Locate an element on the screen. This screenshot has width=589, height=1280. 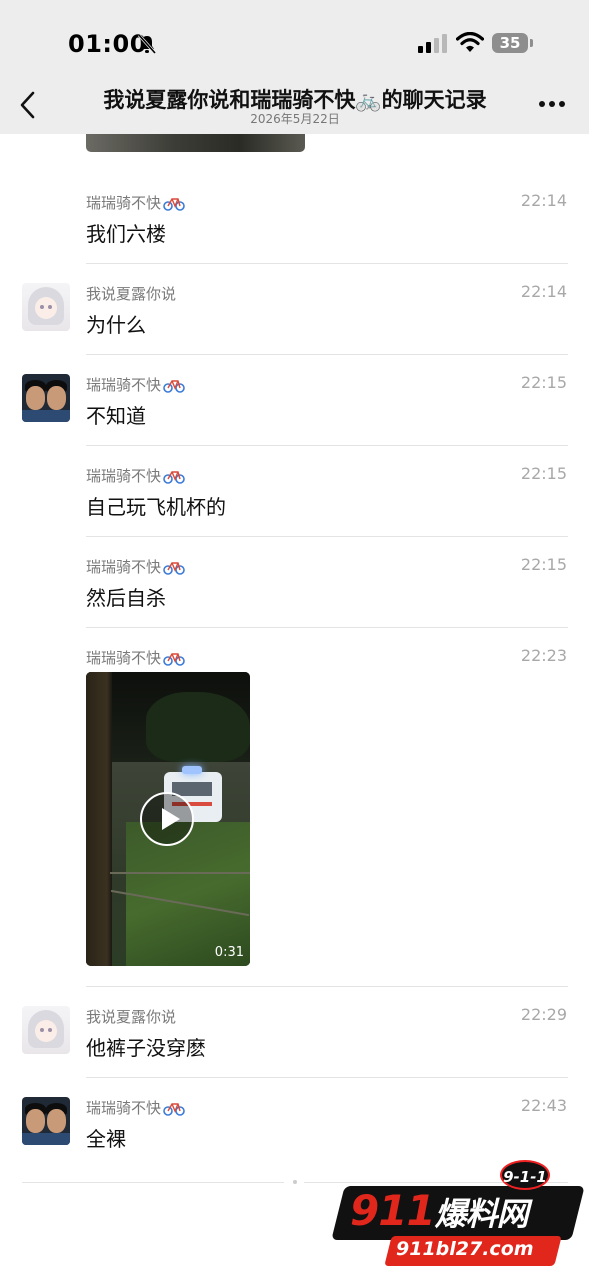
battery-indicator: 35 is located at coordinates (510, 43).